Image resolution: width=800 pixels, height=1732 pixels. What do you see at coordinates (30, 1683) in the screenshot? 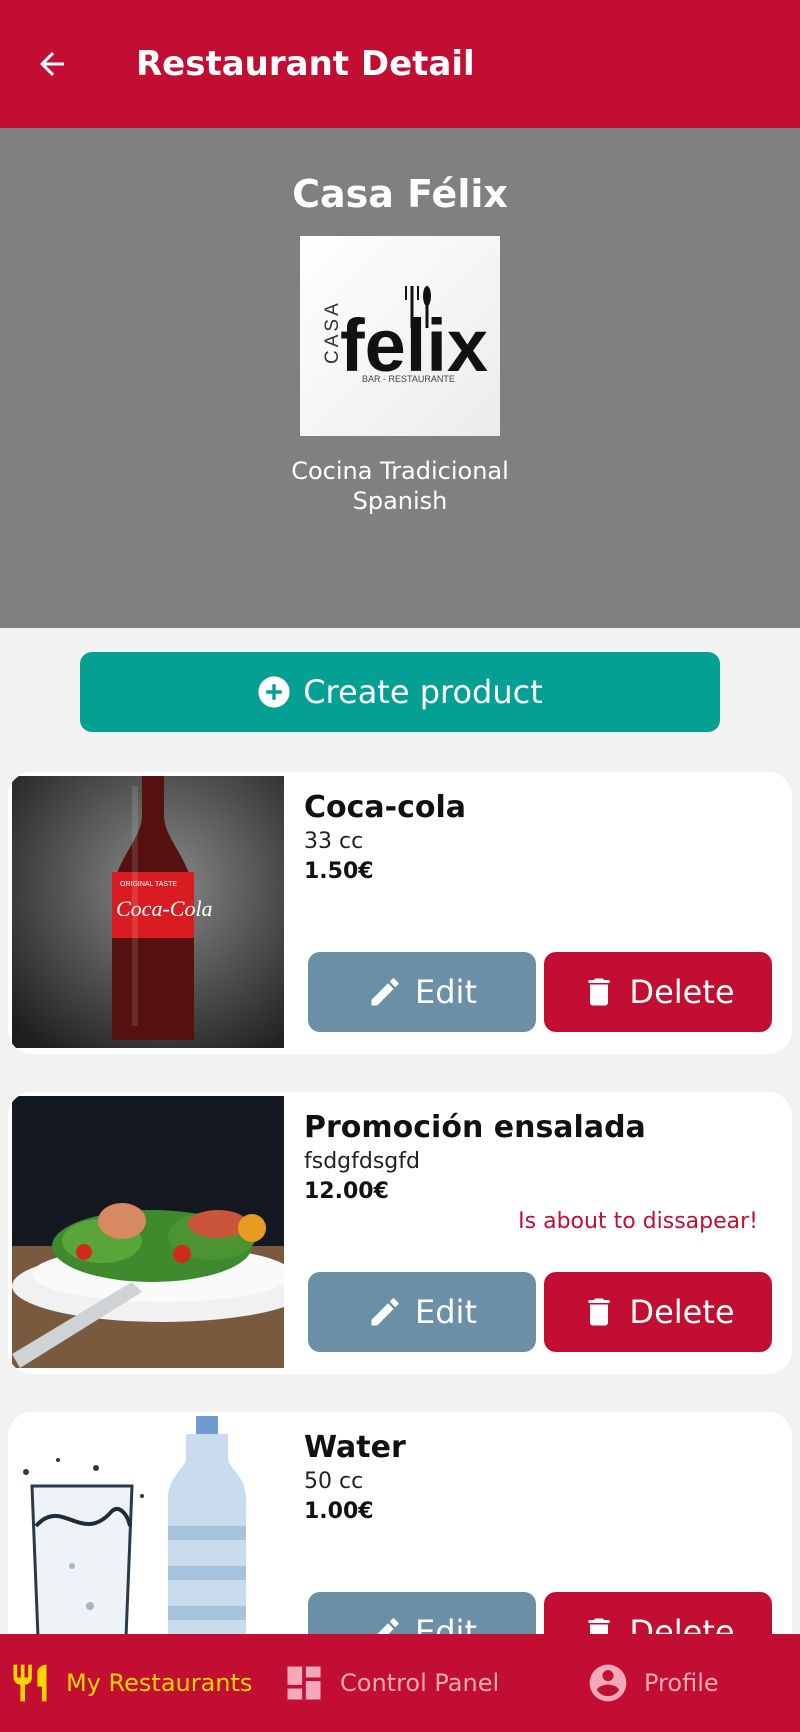
I see `fork-knife-icon` at bounding box center [30, 1683].